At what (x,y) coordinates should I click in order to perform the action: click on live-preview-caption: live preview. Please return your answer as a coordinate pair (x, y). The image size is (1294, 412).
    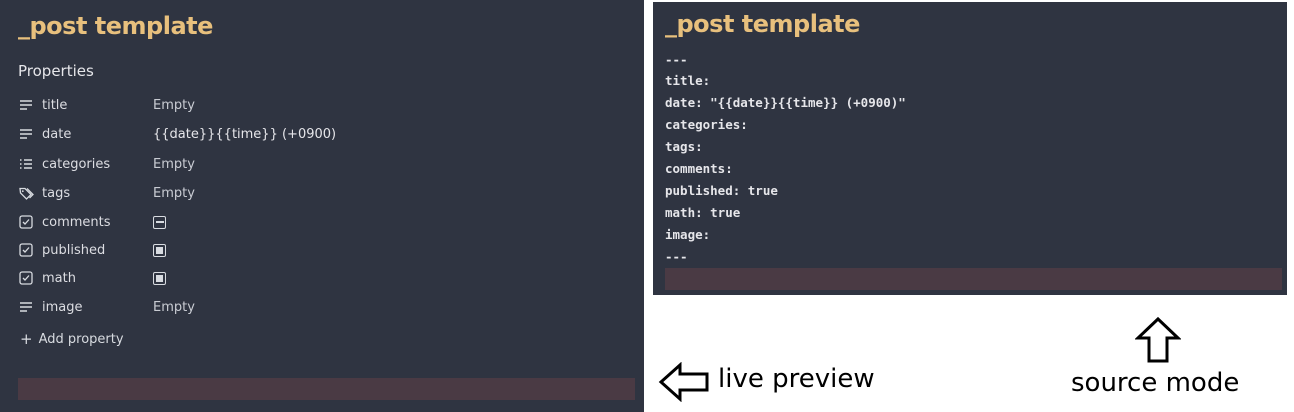
    Looking at the image, I should click on (796, 379).